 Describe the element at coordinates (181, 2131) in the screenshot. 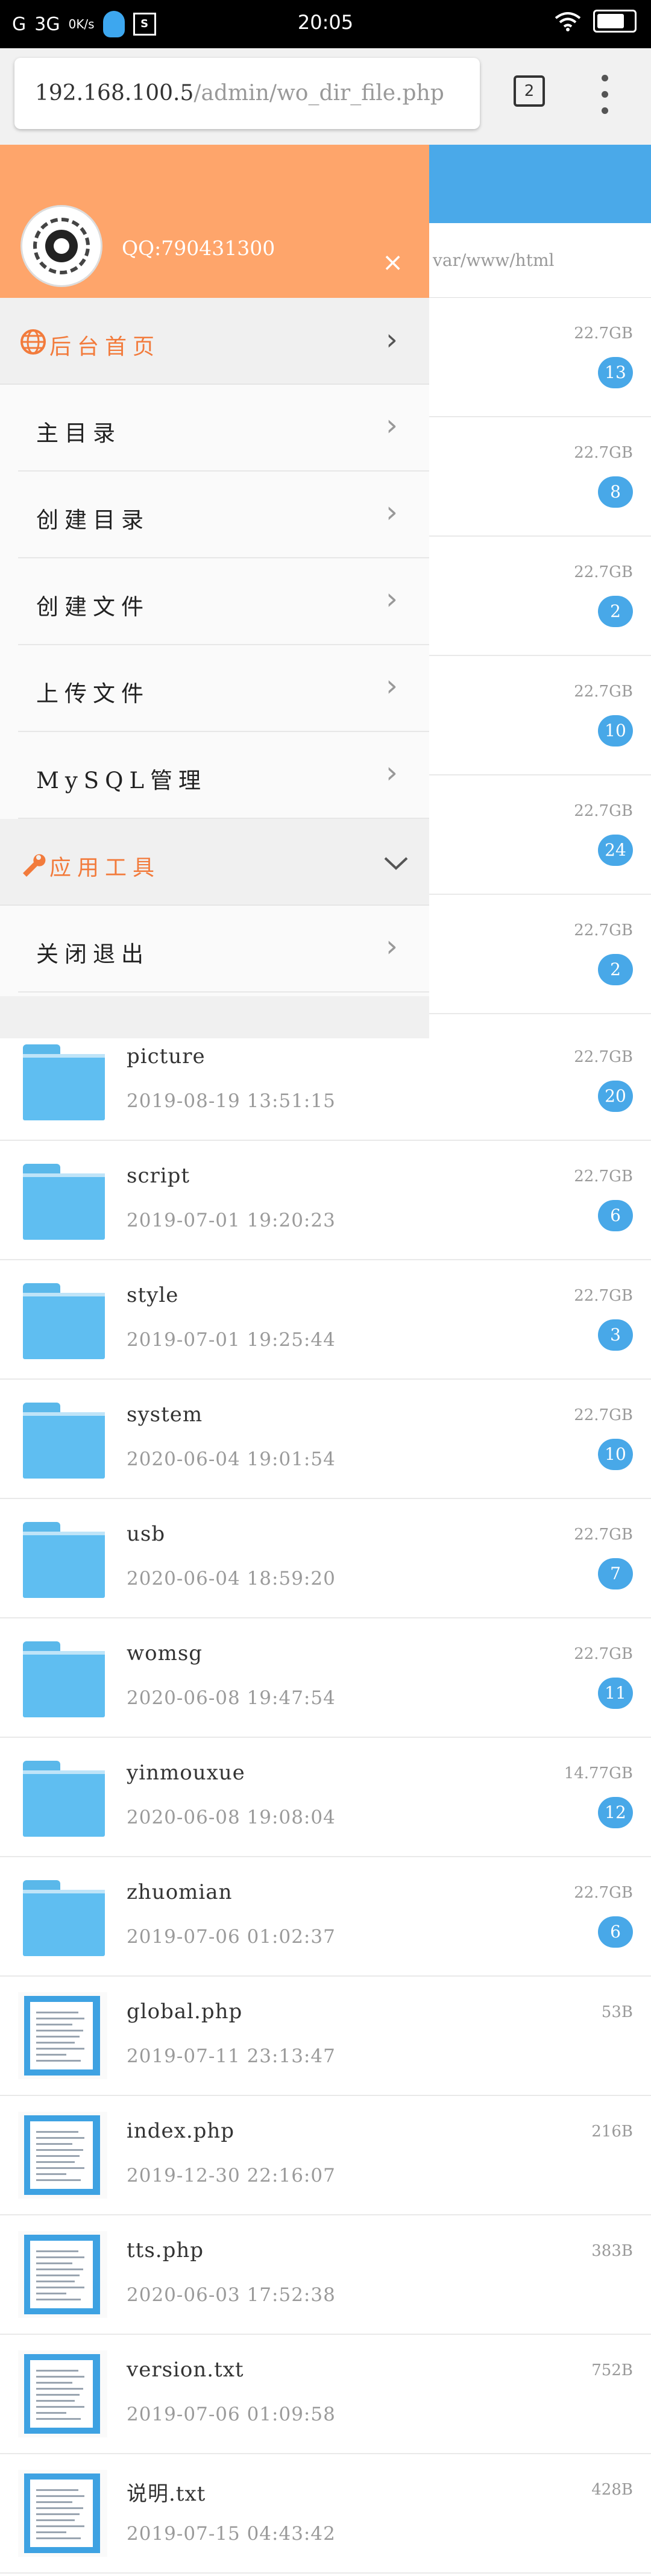

I see `item-name: index.php` at that location.